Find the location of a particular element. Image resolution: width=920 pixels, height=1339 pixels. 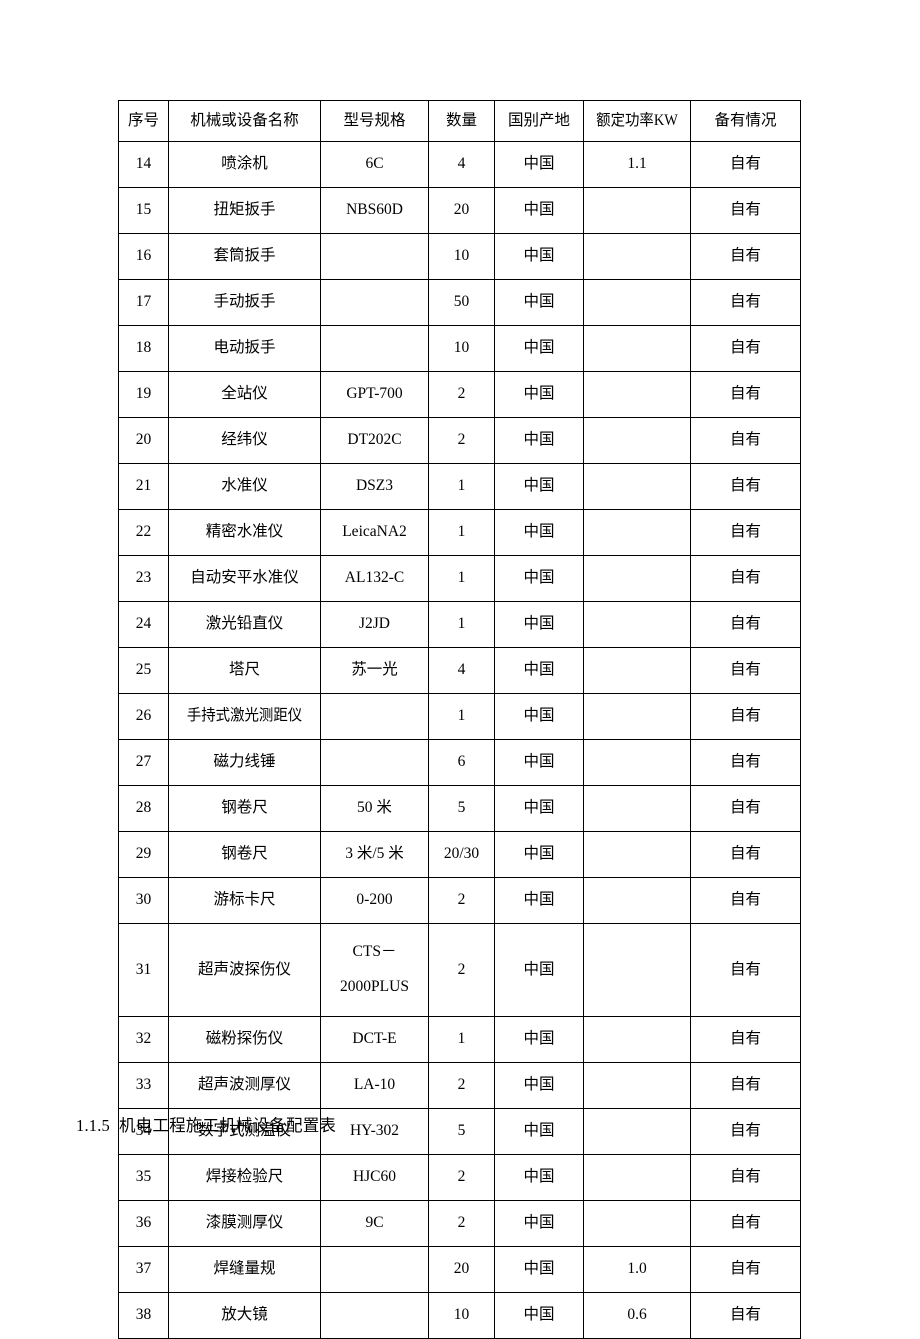

cell-name: 放大镜 is located at coordinates (244, 1315).